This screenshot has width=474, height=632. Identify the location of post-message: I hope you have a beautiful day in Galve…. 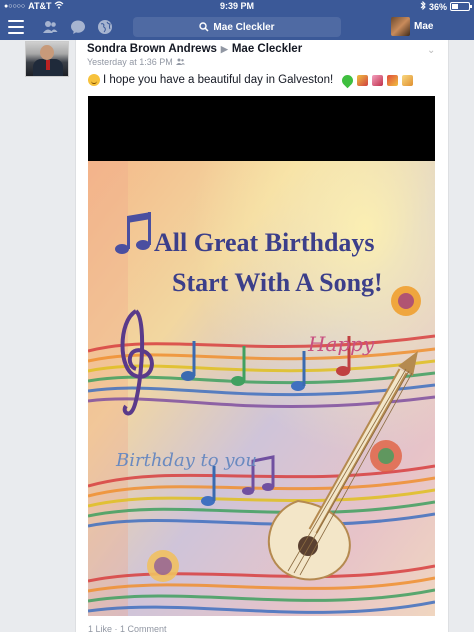
(251, 80).